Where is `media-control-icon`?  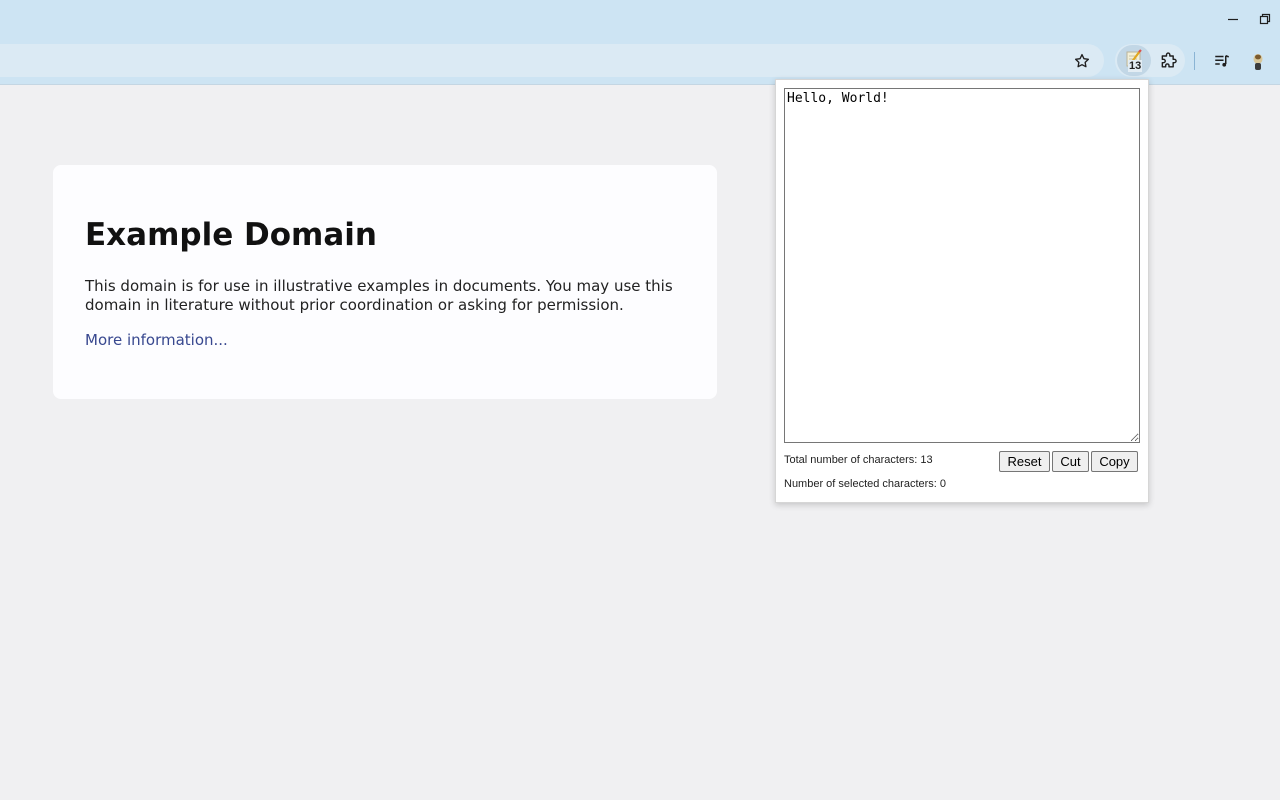
media-control-icon is located at coordinates (1222, 61).